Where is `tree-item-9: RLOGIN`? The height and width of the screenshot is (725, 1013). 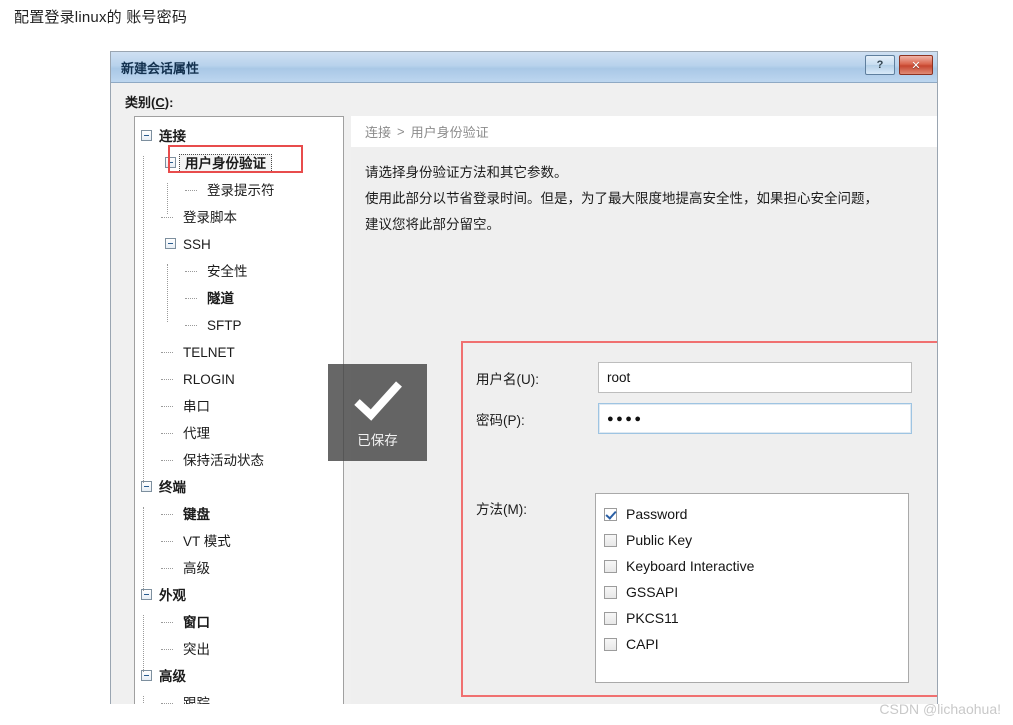
tree-item-9: RLOGIN is located at coordinates (239, 379).